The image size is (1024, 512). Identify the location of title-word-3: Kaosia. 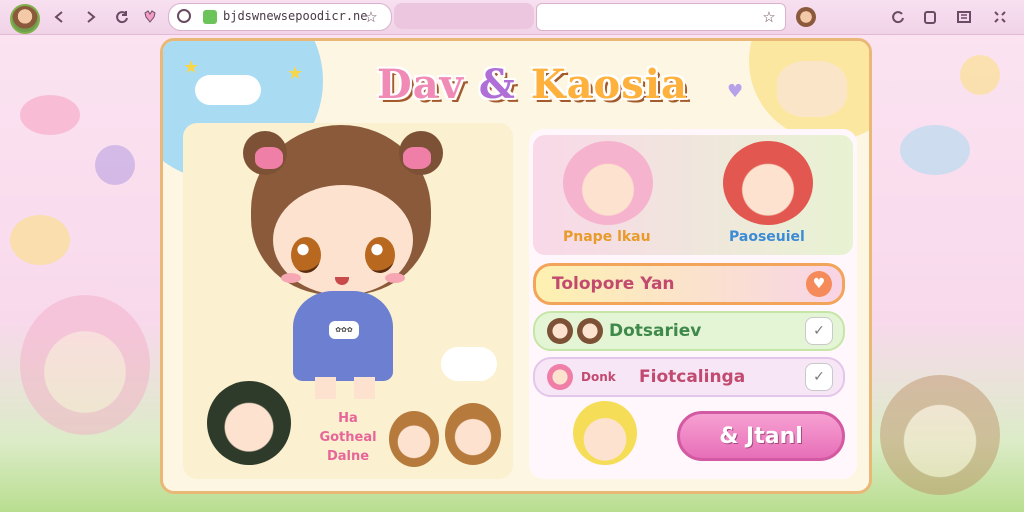
(609, 84).